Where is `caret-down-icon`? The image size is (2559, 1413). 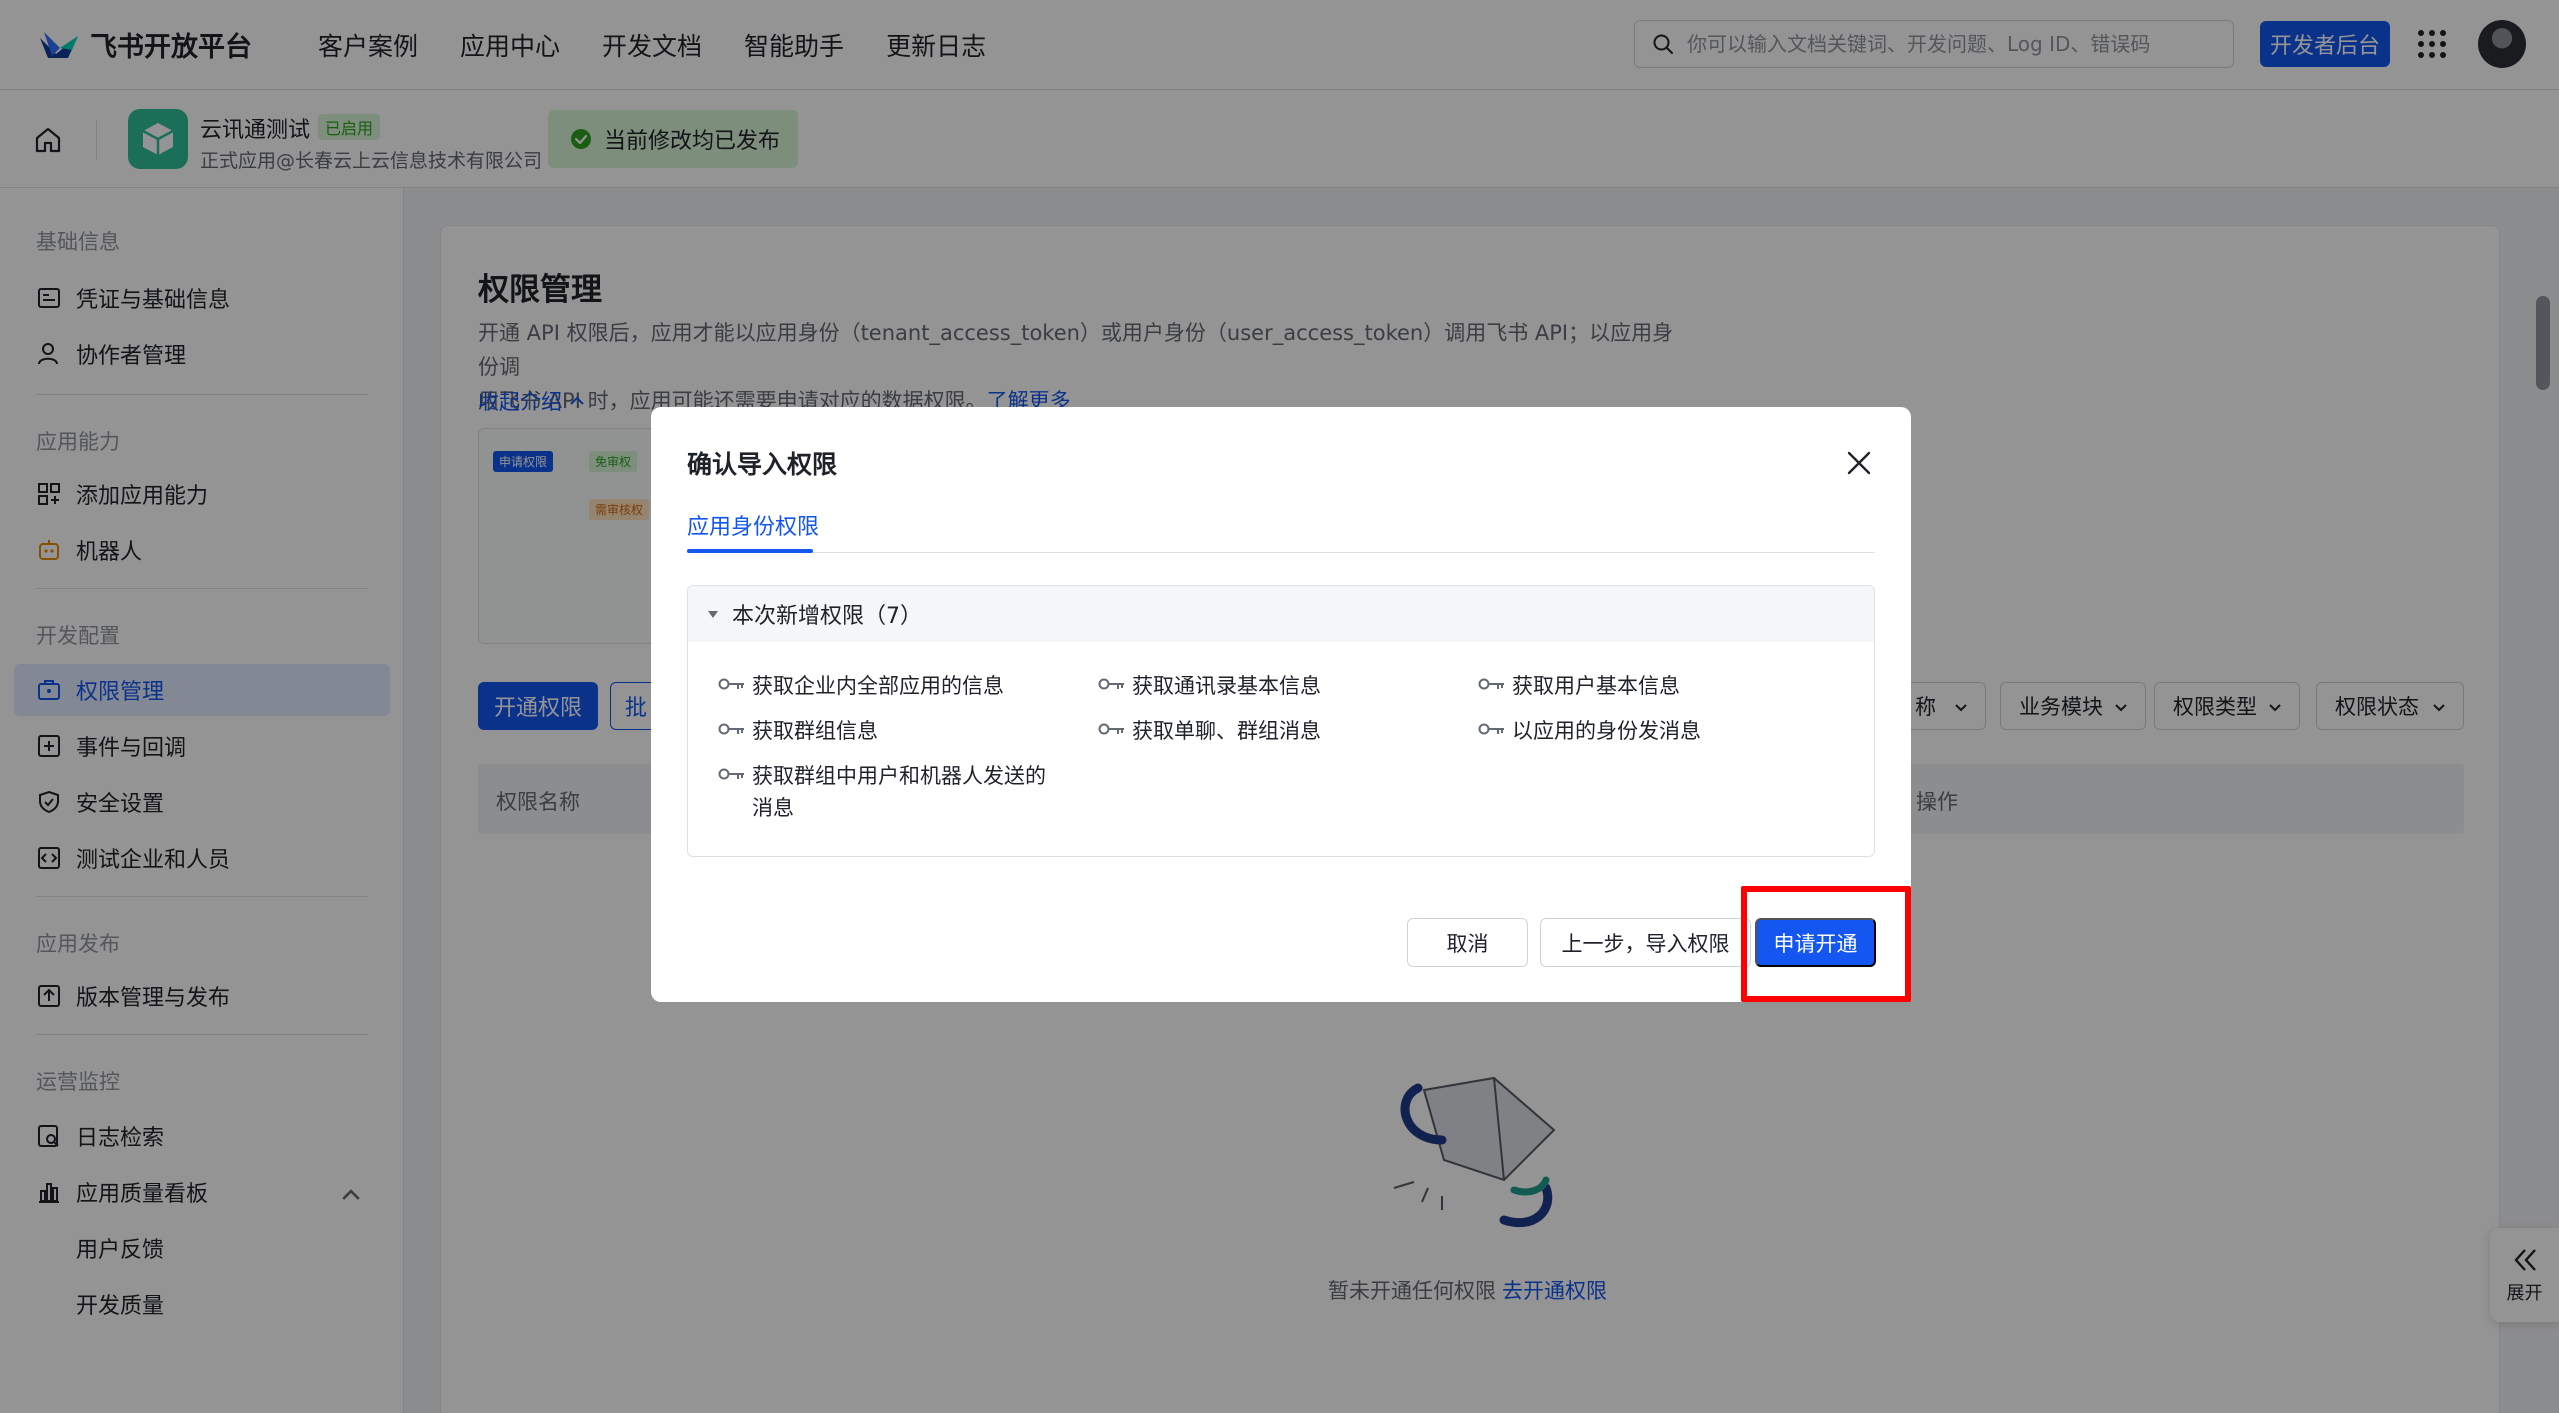 caret-down-icon is located at coordinates (713, 614).